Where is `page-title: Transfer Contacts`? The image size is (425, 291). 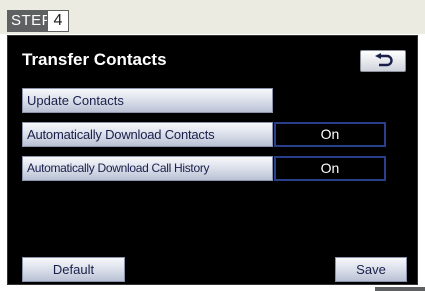 page-title: Transfer Contacts is located at coordinates (94, 59).